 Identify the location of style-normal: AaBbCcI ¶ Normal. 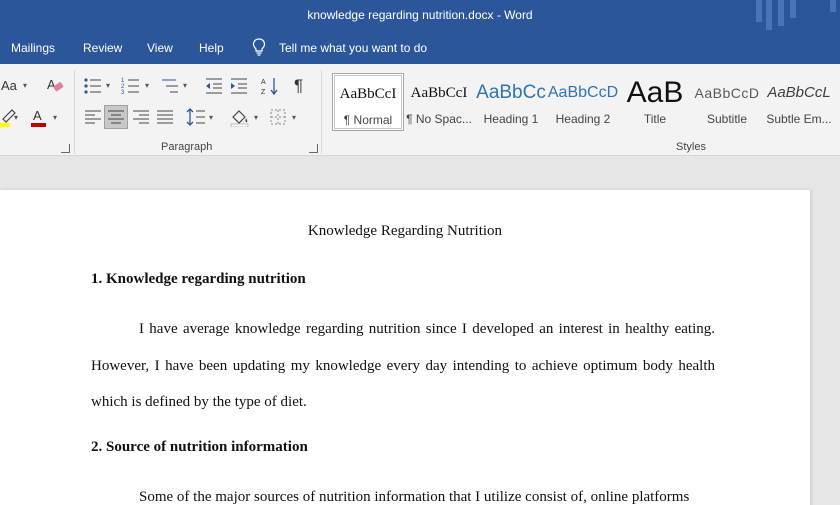
(368, 102).